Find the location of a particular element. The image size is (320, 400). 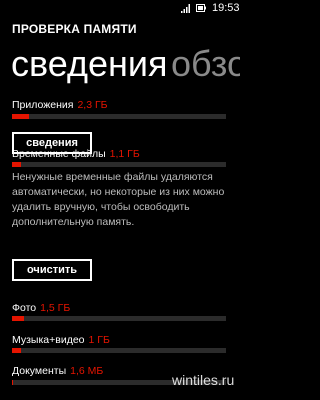

pivot-item-overview: обзо is located at coordinates (205, 64).